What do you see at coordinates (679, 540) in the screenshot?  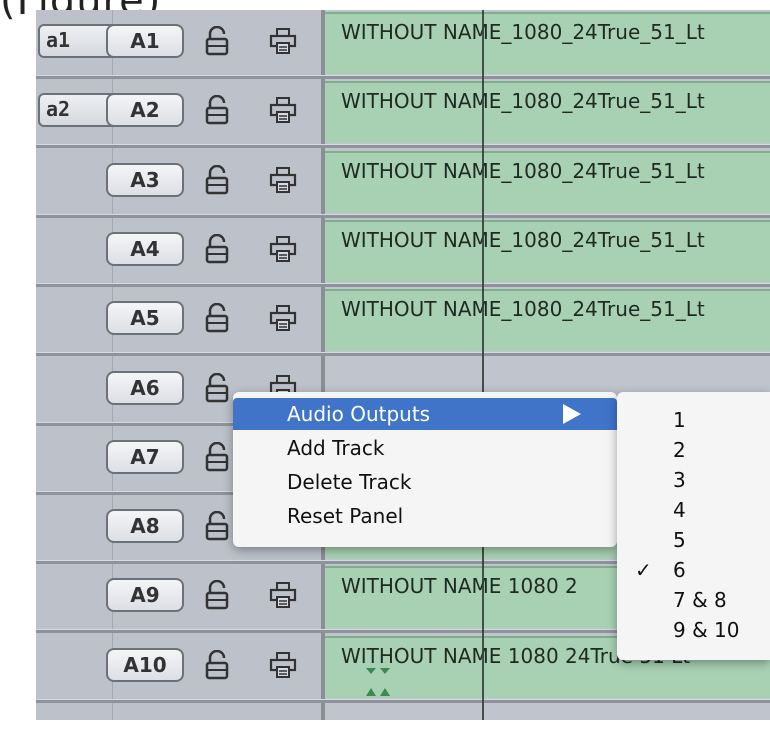 I see `output-option-label: 5` at bounding box center [679, 540].